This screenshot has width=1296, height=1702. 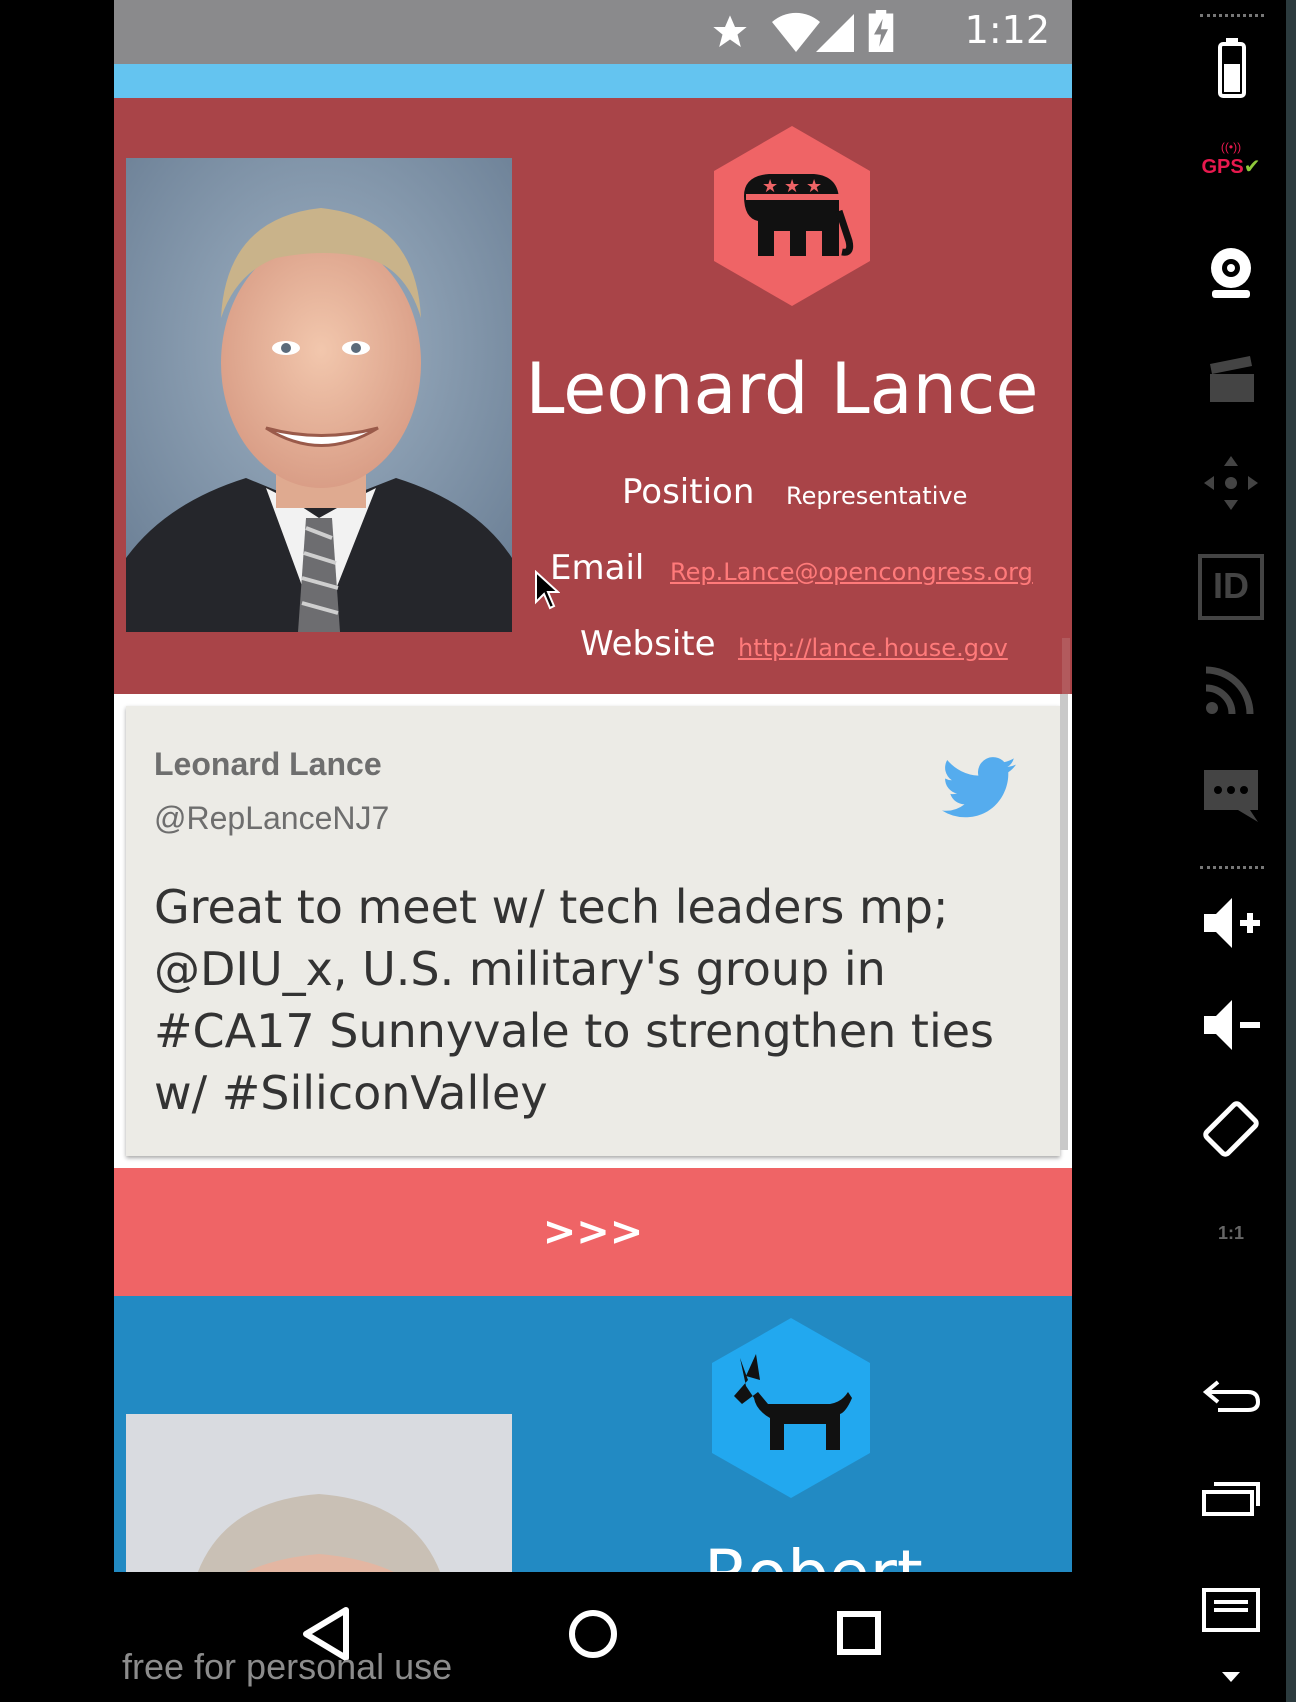 I want to click on republican-elephant-icon: ★ ★ ★, so click(x=792, y=216).